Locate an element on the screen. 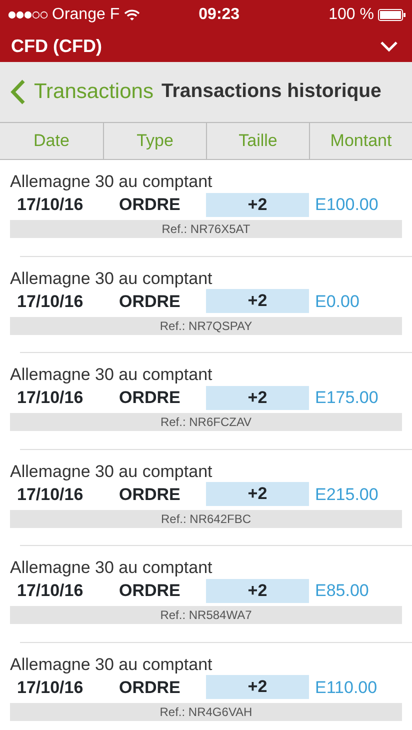 The width and height of the screenshot is (412, 730). battery-icon is located at coordinates (392, 15).